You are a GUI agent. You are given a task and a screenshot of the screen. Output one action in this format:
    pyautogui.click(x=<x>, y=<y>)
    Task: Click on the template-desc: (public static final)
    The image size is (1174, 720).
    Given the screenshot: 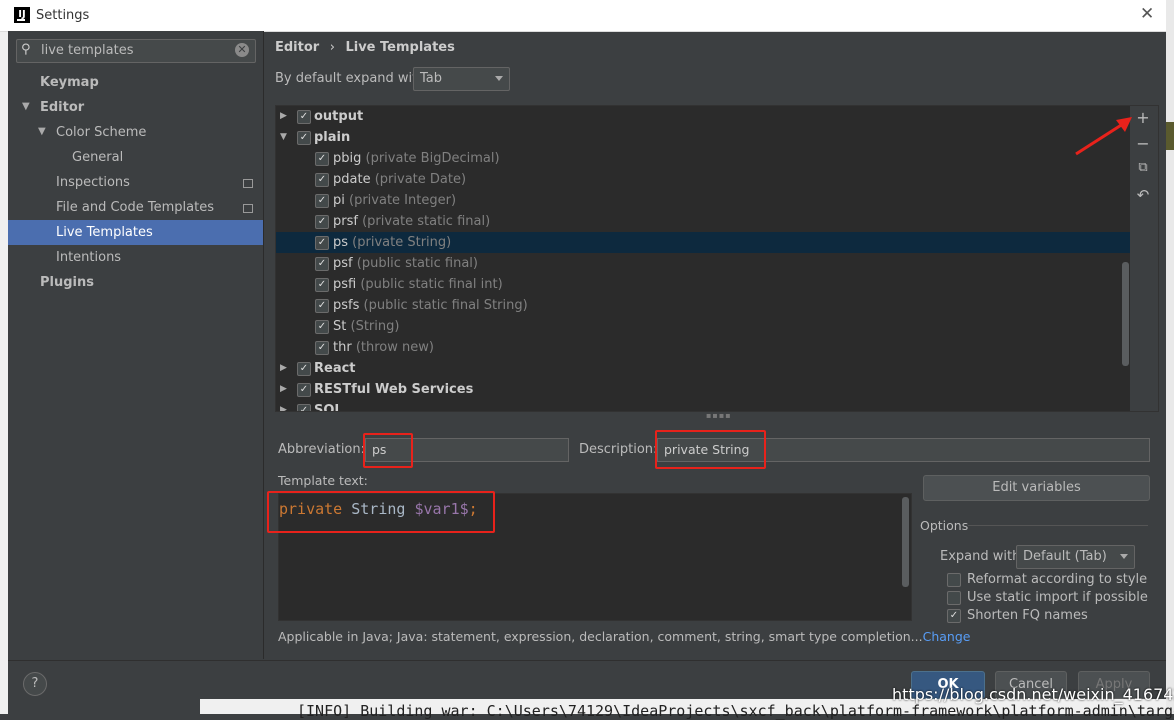 What is the action you would take?
    pyautogui.click(x=417, y=263)
    